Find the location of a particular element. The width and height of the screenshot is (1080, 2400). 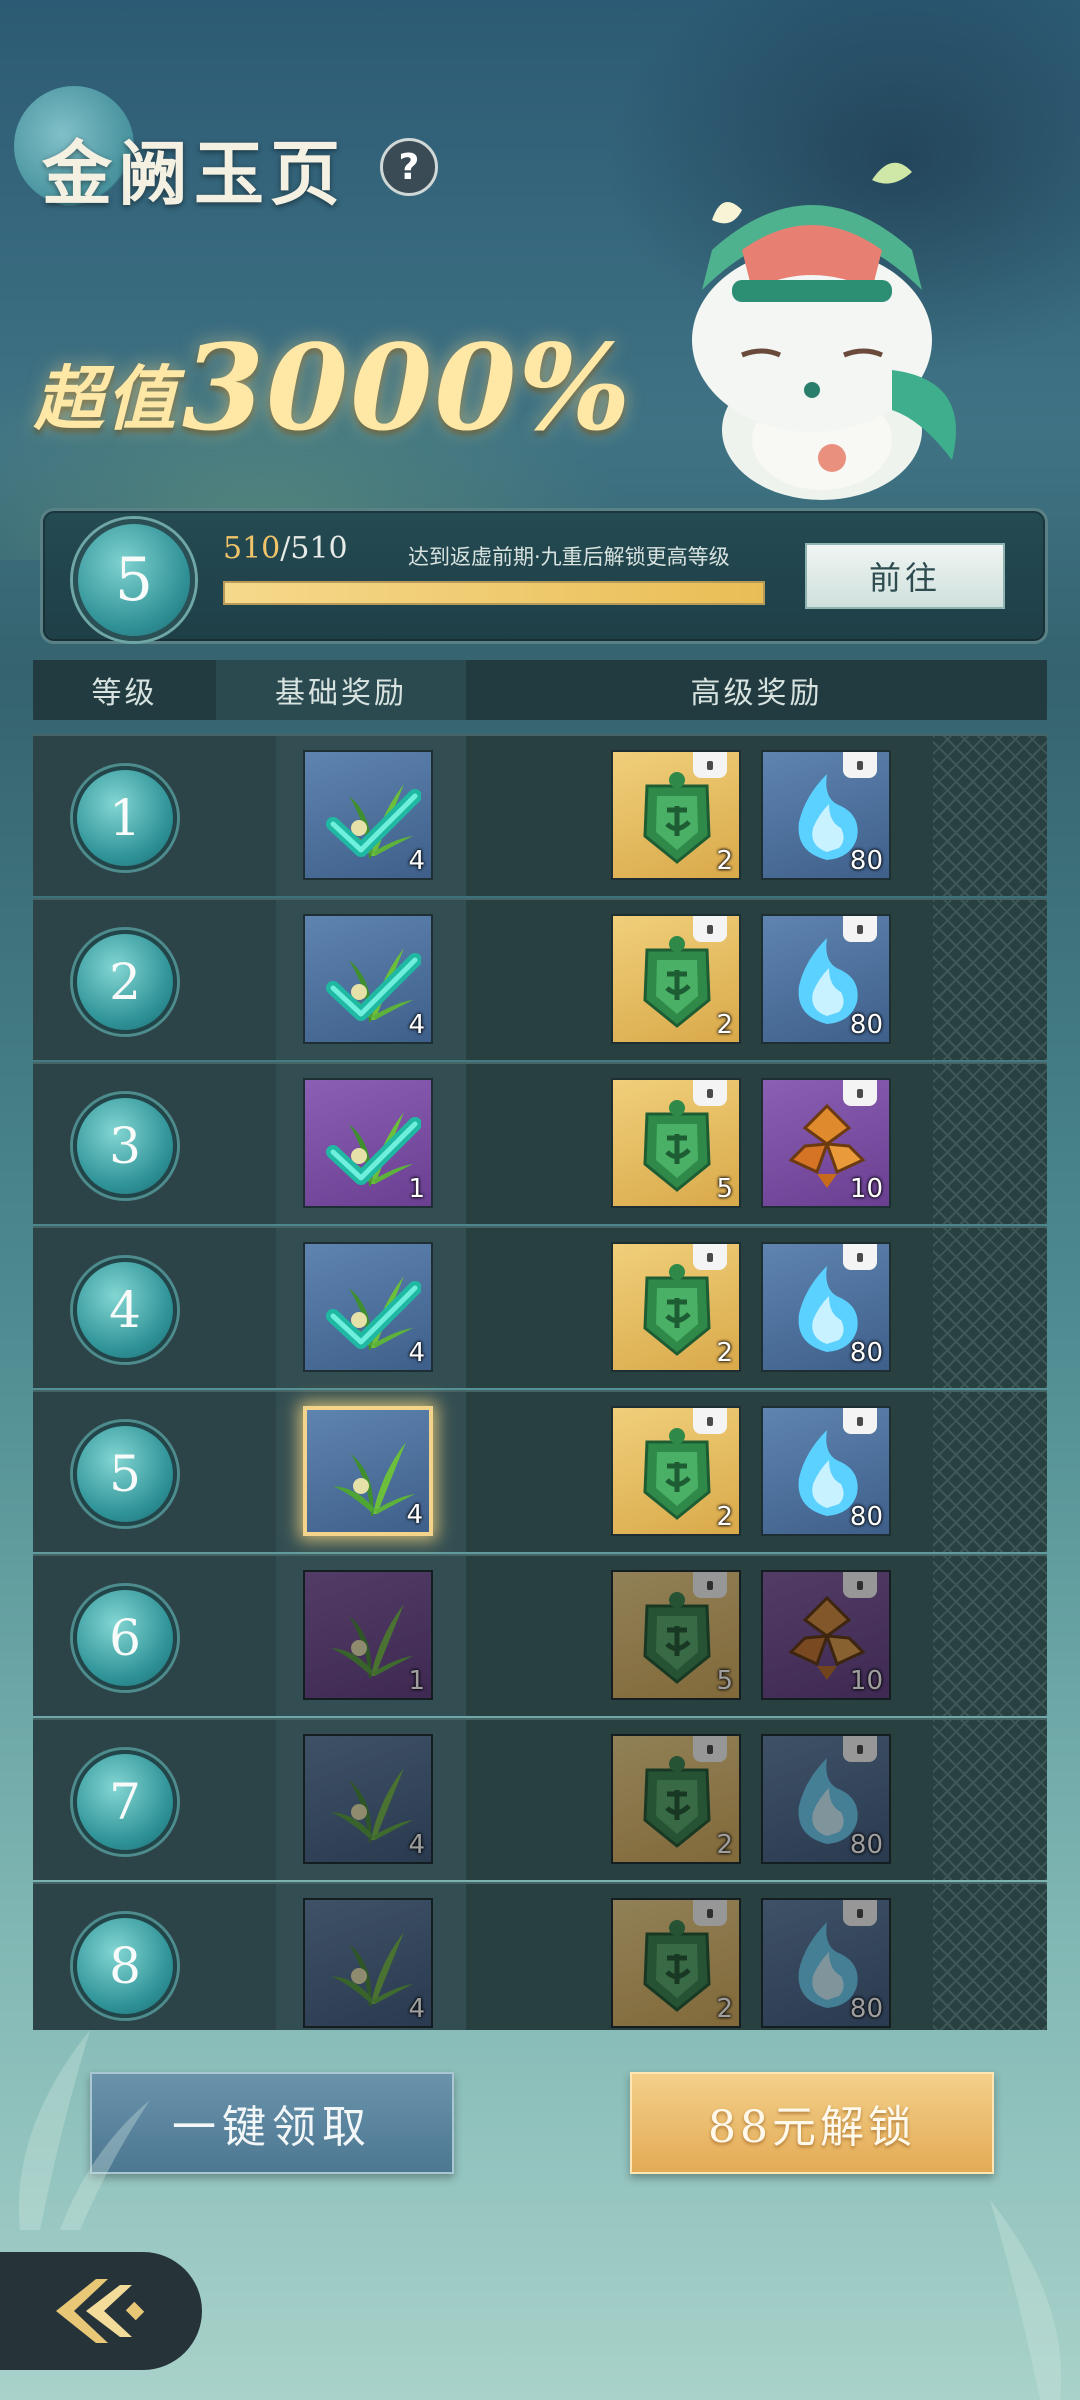

header-advanced-reward: 高级奖励 is located at coordinates (756, 693).